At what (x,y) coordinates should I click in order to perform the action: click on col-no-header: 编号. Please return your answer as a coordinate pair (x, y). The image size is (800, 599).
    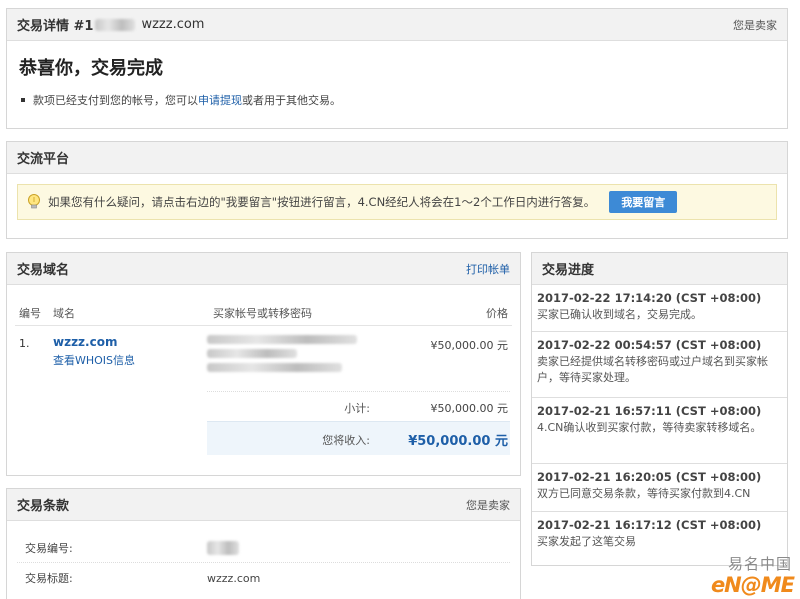
    Looking at the image, I should click on (30, 313).